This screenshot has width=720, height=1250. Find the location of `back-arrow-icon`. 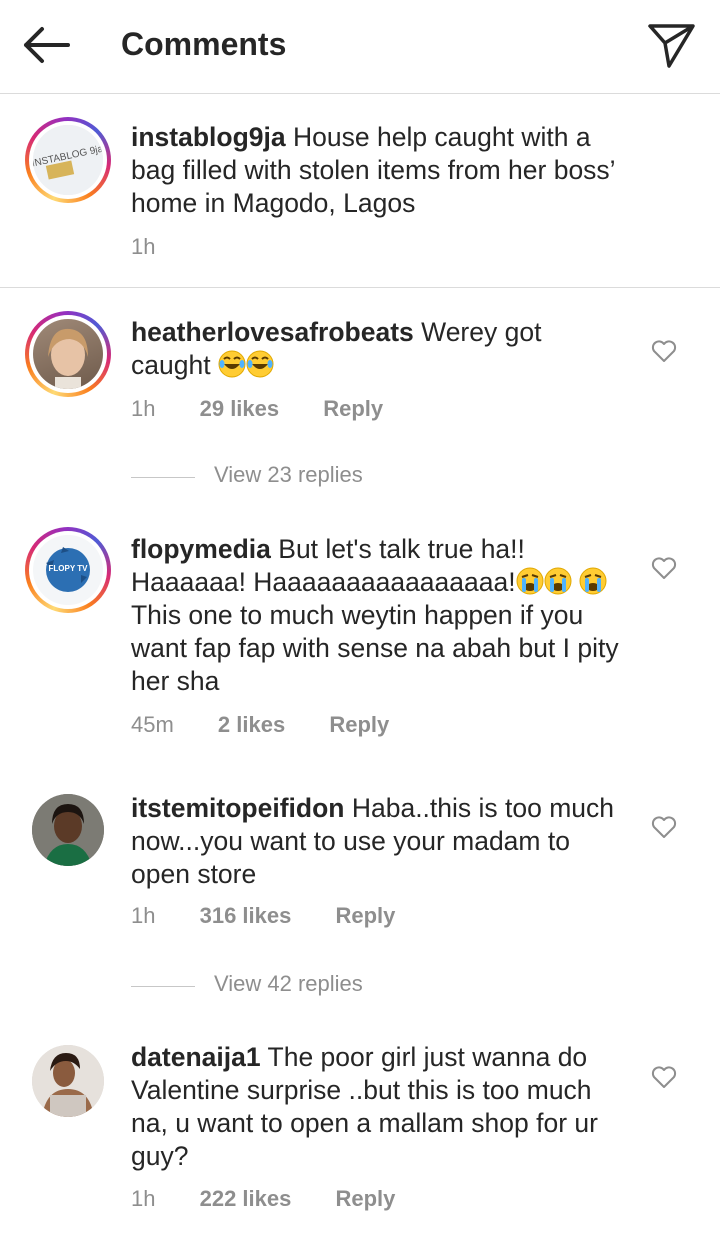

back-arrow-icon is located at coordinates (46, 45).